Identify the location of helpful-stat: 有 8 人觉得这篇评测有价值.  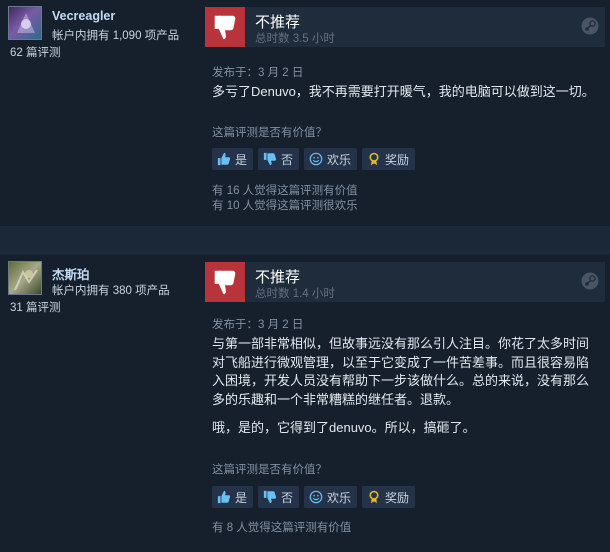
(282, 528).